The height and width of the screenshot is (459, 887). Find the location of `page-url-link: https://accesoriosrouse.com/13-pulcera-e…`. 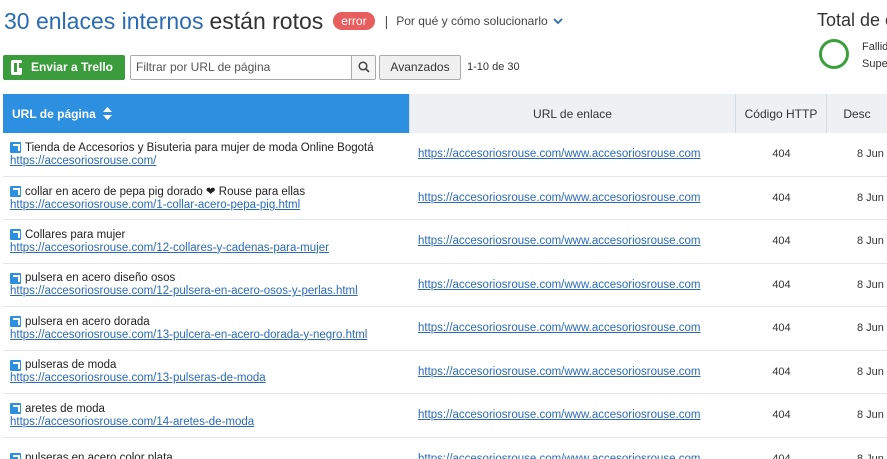

page-url-link: https://accesoriosrouse.com/13-pulcera-e… is located at coordinates (188, 335).